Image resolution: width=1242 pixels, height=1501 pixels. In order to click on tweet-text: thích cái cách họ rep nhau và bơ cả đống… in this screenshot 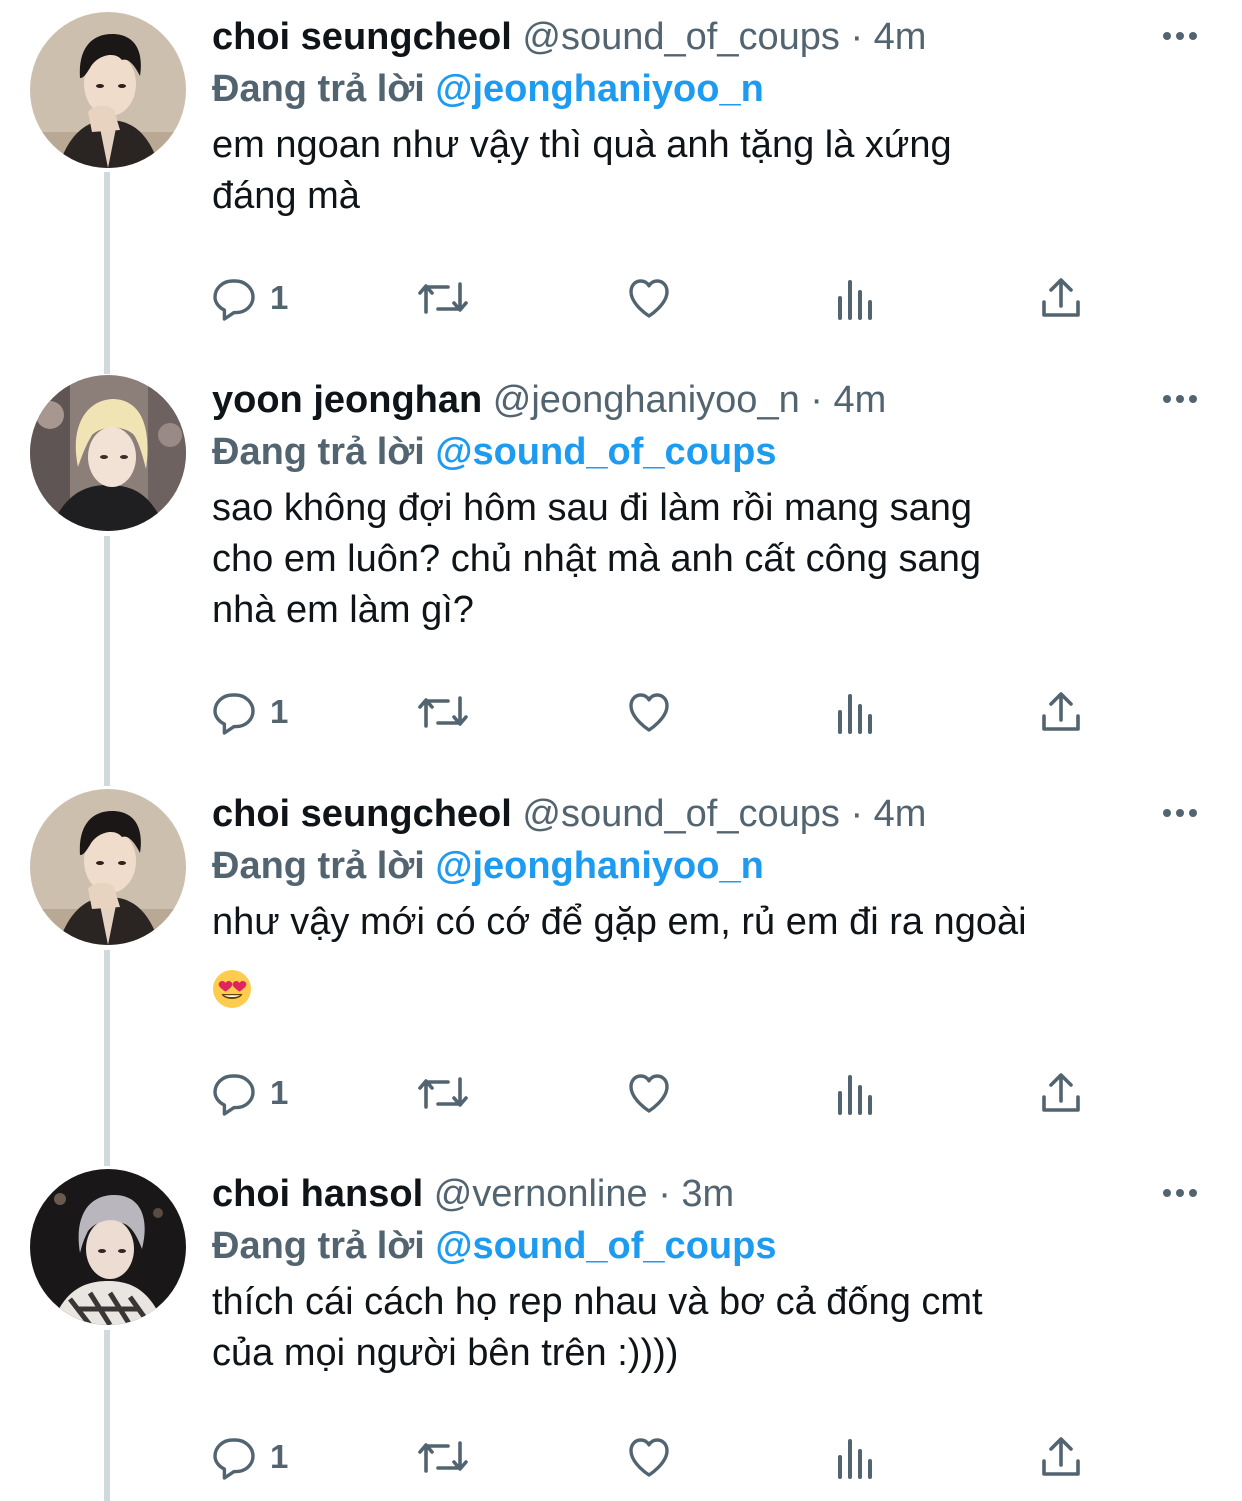, I will do `click(707, 1328)`.